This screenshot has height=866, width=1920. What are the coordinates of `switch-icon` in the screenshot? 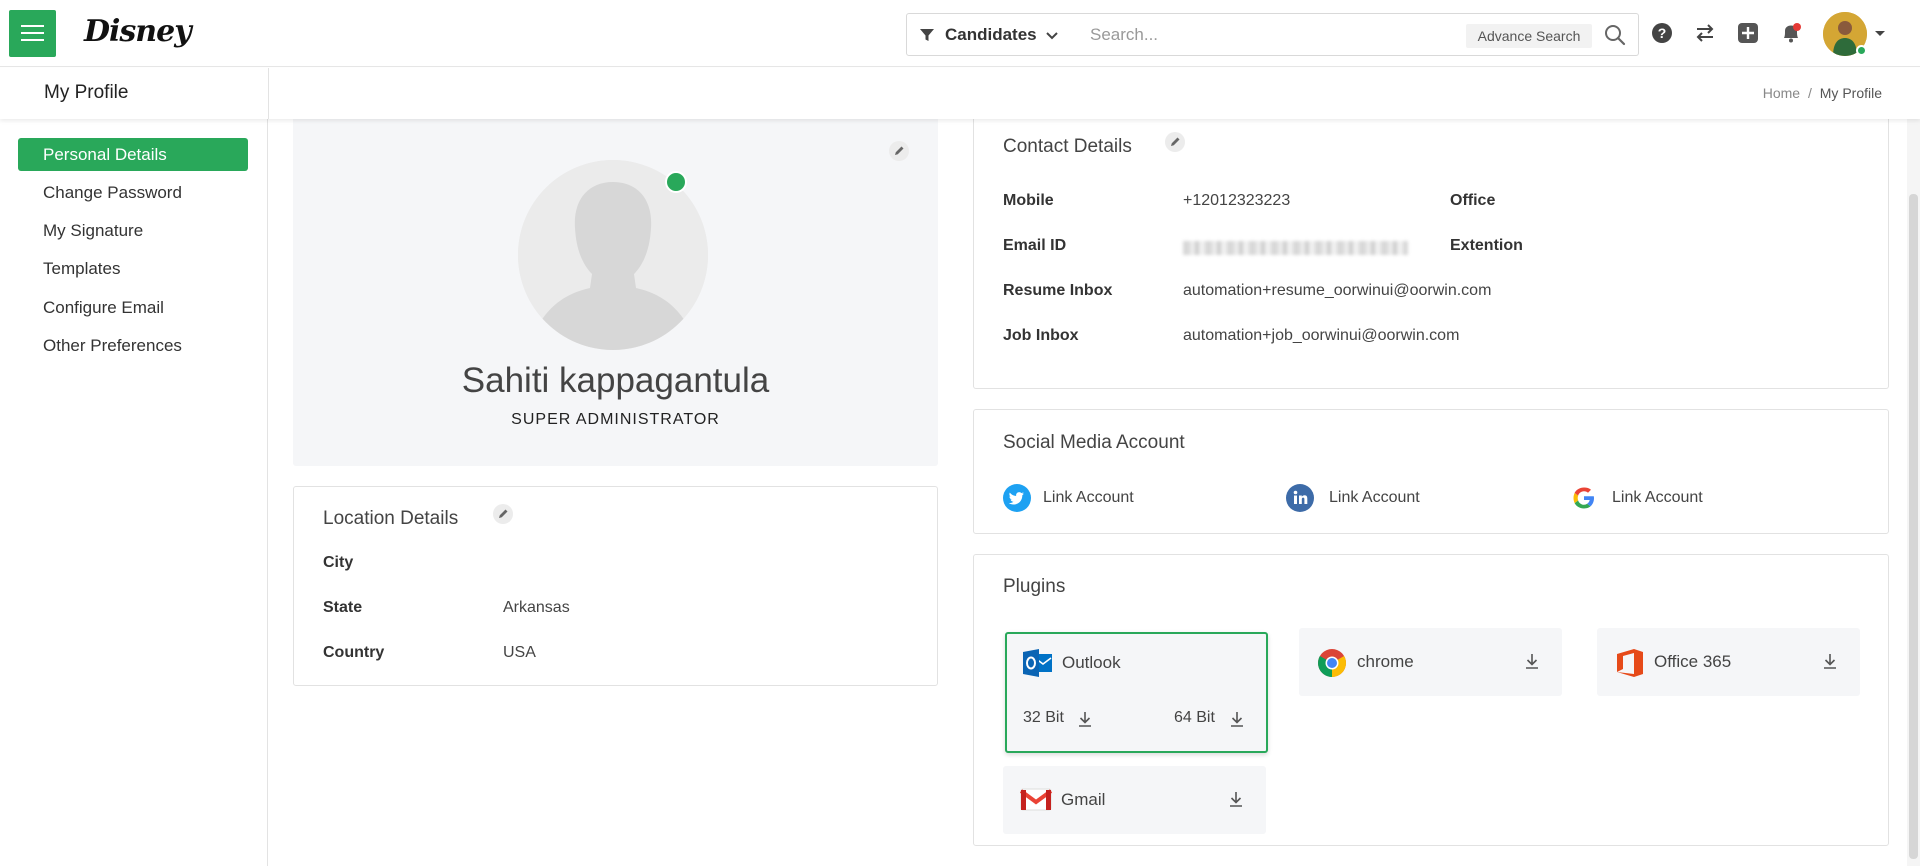 It's located at (1705, 33).